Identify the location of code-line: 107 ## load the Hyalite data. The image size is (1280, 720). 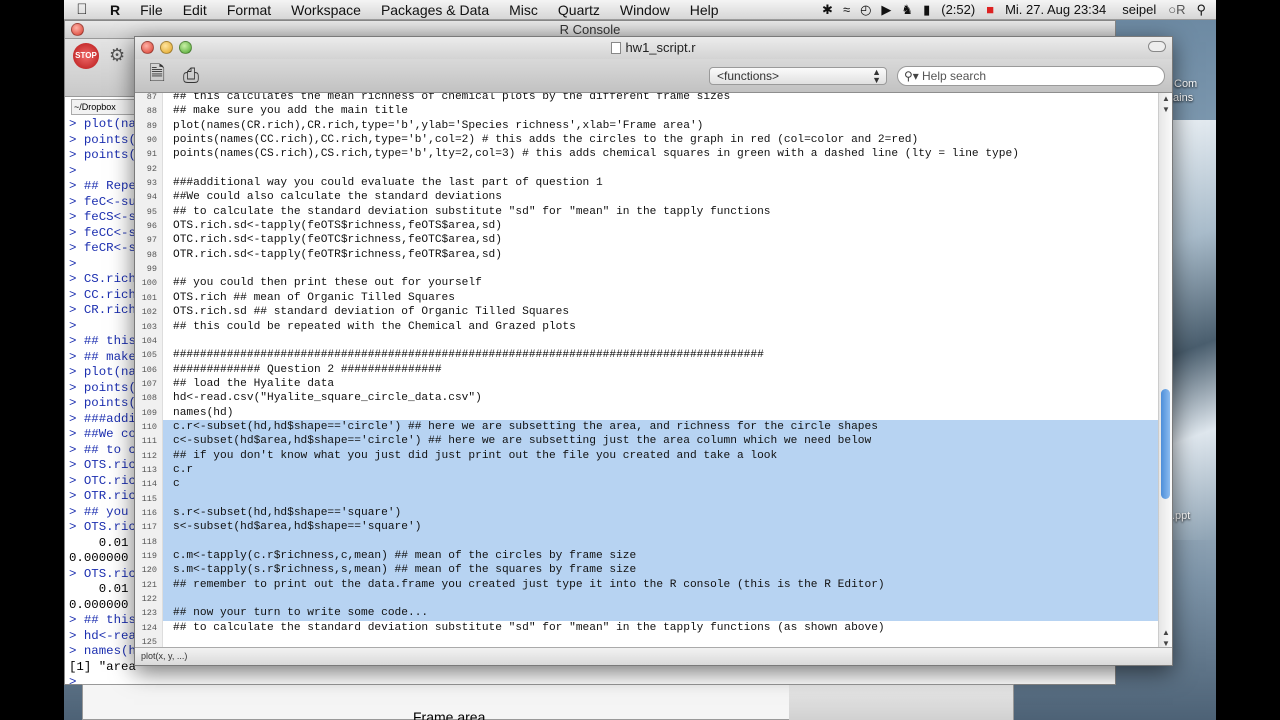
(647, 384).